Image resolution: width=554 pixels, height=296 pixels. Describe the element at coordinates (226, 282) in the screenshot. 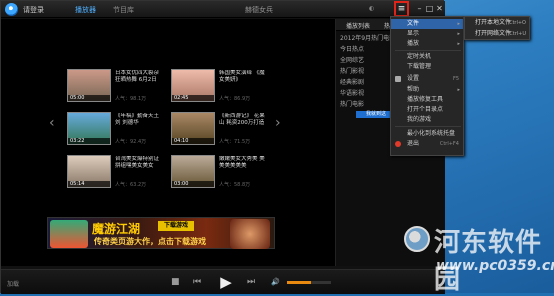

I see `play-button: ▶` at that location.